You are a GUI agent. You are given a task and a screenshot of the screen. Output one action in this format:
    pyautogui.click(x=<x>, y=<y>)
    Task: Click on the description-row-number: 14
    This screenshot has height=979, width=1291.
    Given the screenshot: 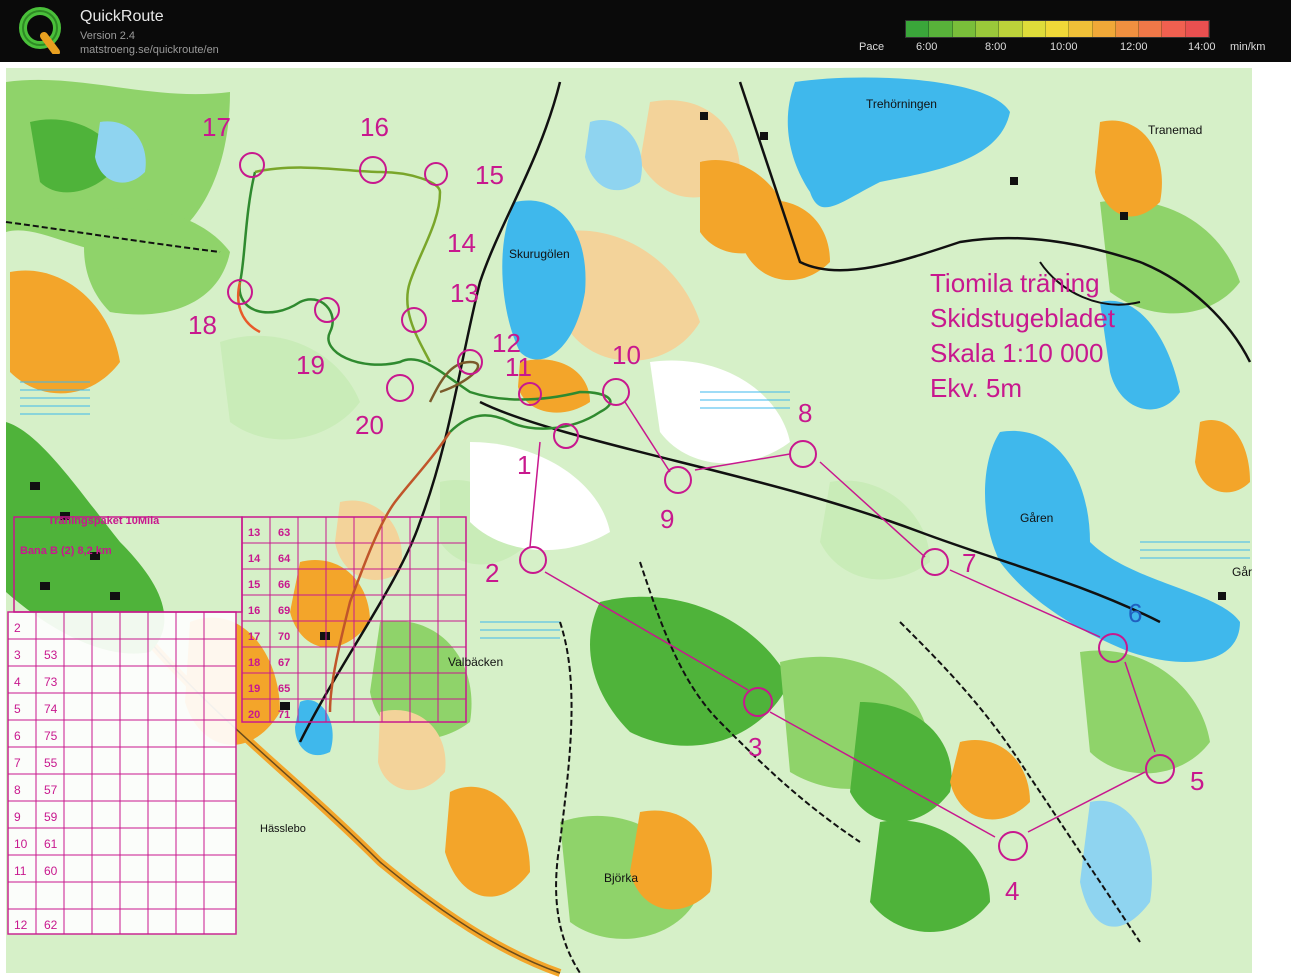 What is the action you would take?
    pyautogui.click(x=254, y=559)
    